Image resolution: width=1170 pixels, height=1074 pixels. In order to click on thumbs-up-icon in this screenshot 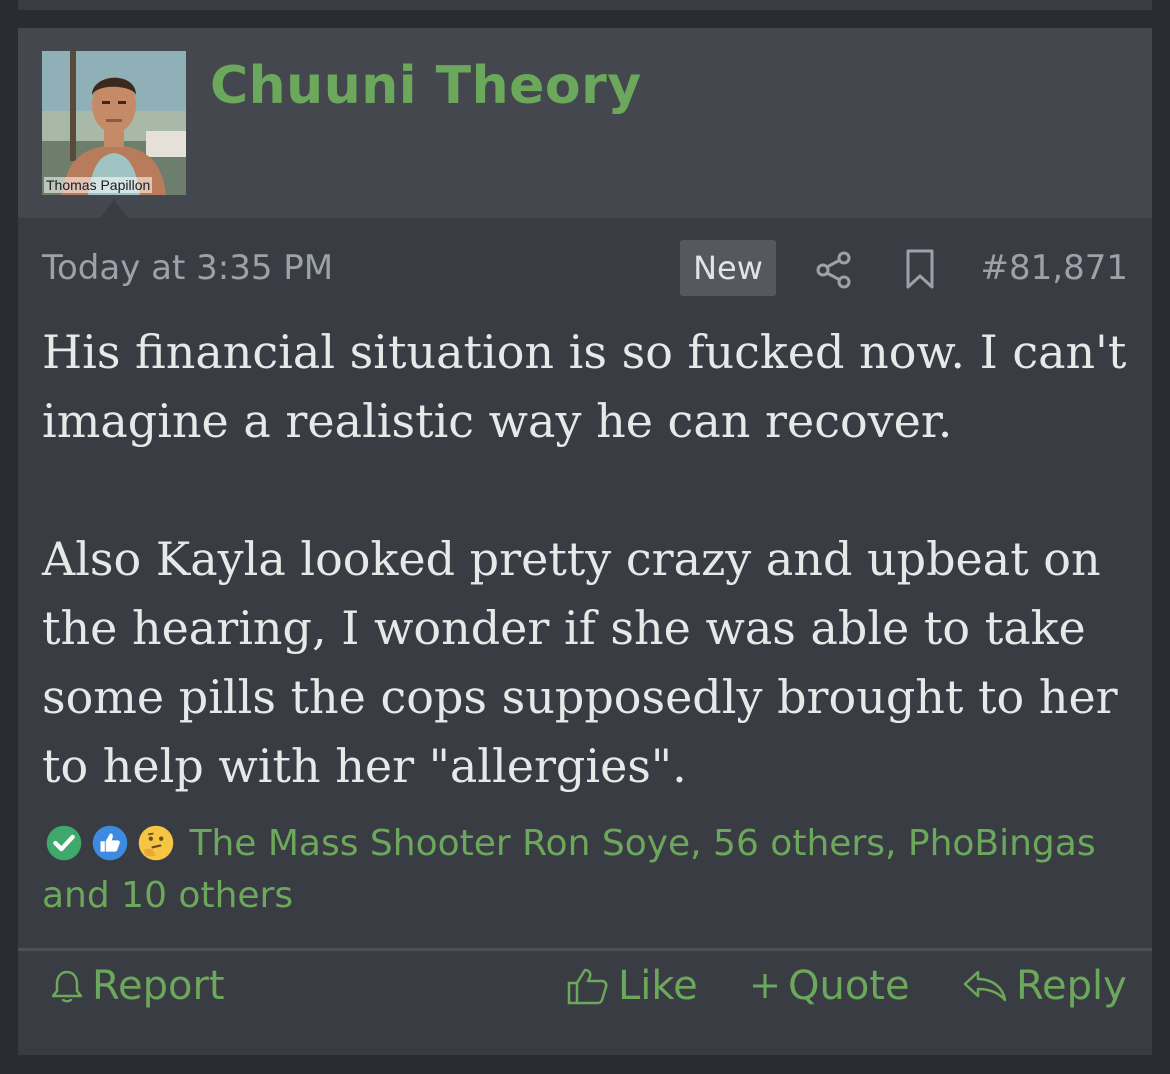, I will do `click(587, 986)`.